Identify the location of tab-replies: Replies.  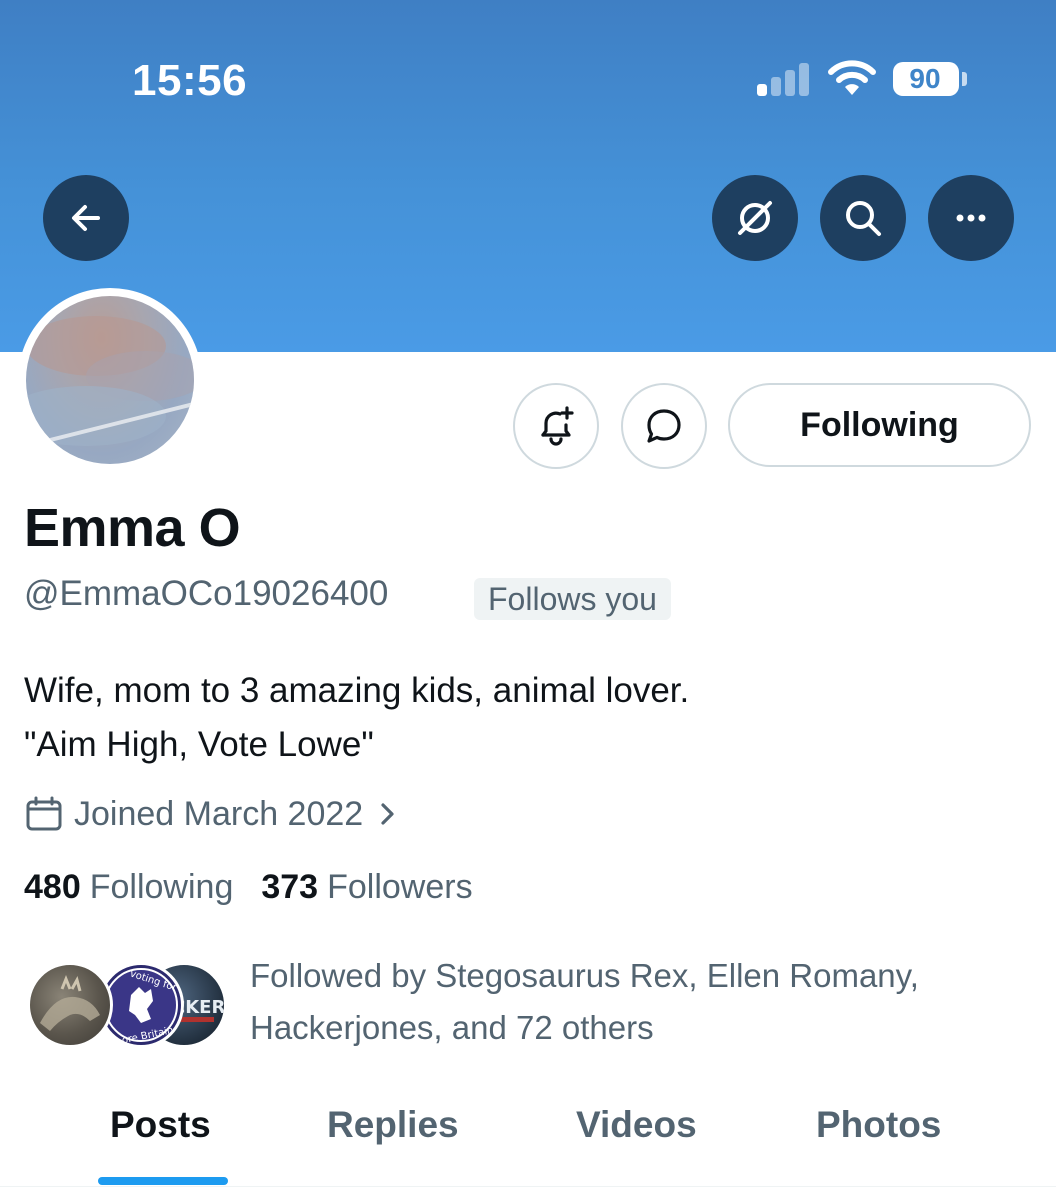
(393, 1125).